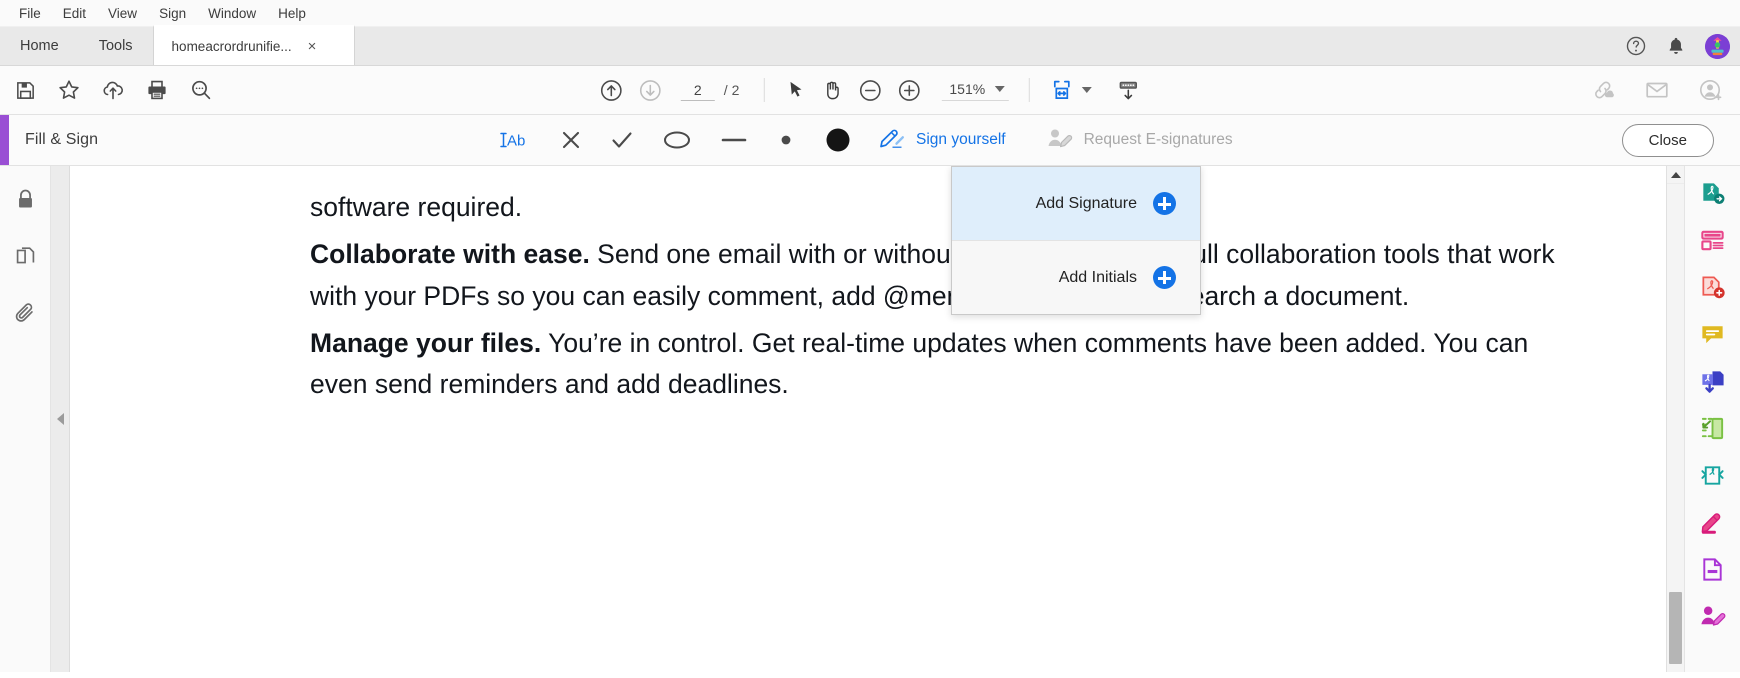 The image size is (1740, 678). Describe the element at coordinates (1713, 287) in the screenshot. I see `create-pdf-icon` at that location.